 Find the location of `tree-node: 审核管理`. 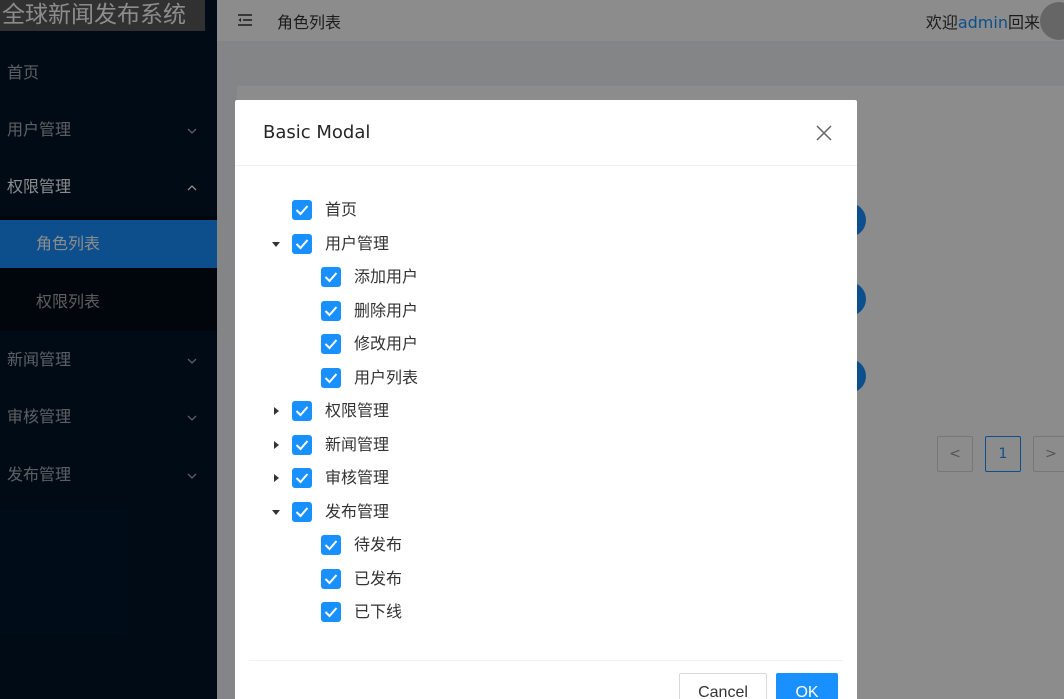

tree-node: 审核管理 is located at coordinates (469, 478).